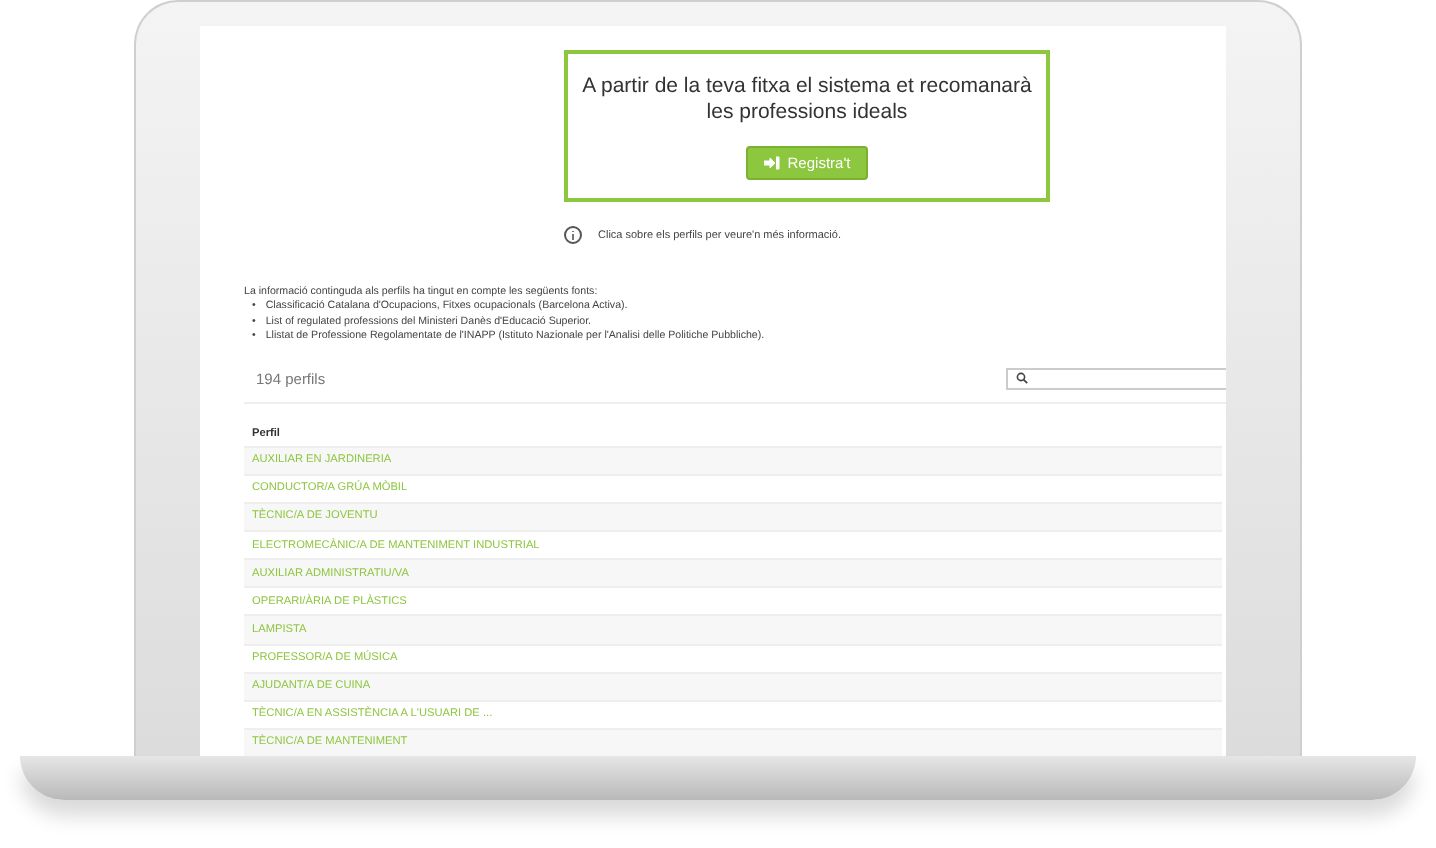 This screenshot has width=1436, height=848. Describe the element at coordinates (771, 163) in the screenshot. I see `sign-in-icon` at that location.